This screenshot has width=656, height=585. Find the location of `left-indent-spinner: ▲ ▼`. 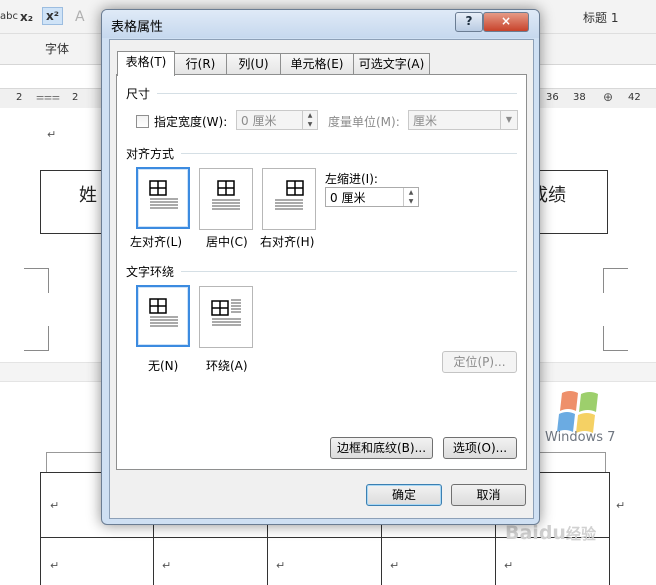

left-indent-spinner: ▲ ▼ is located at coordinates (410, 197).